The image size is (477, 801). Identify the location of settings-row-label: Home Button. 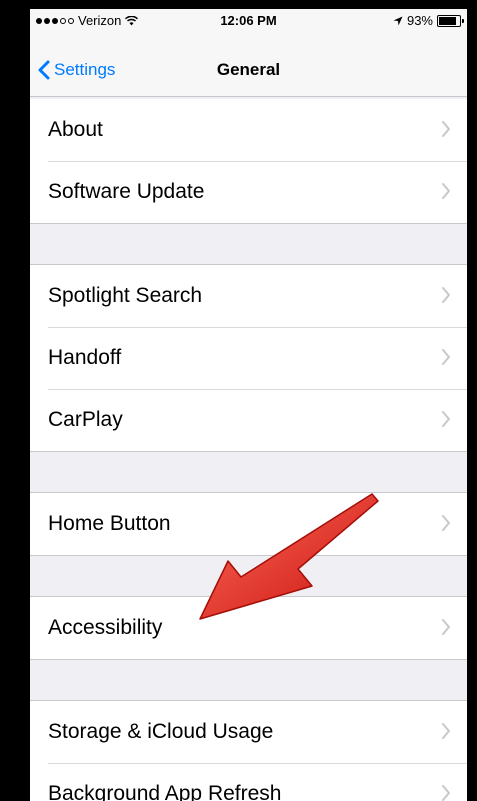
(109, 523).